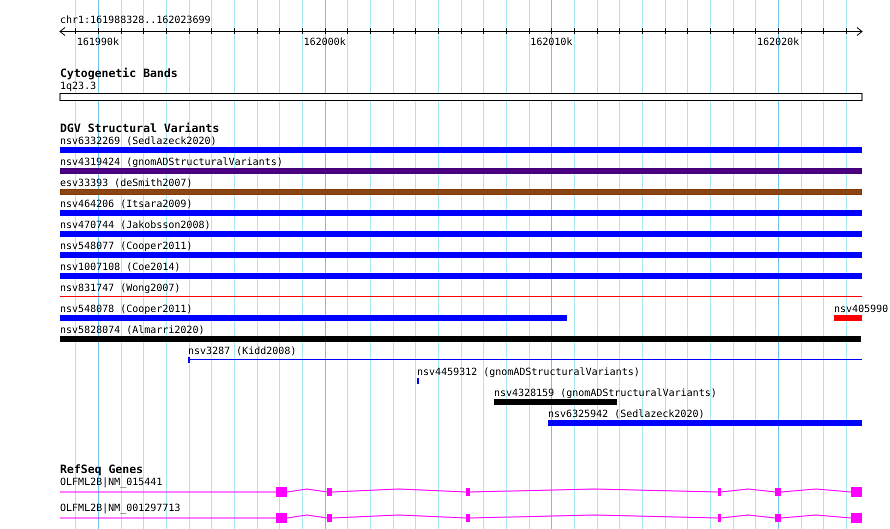 The height and width of the screenshot is (529, 890). I want to click on variant-label: nsv464206 (Itsara2009), so click(126, 204).